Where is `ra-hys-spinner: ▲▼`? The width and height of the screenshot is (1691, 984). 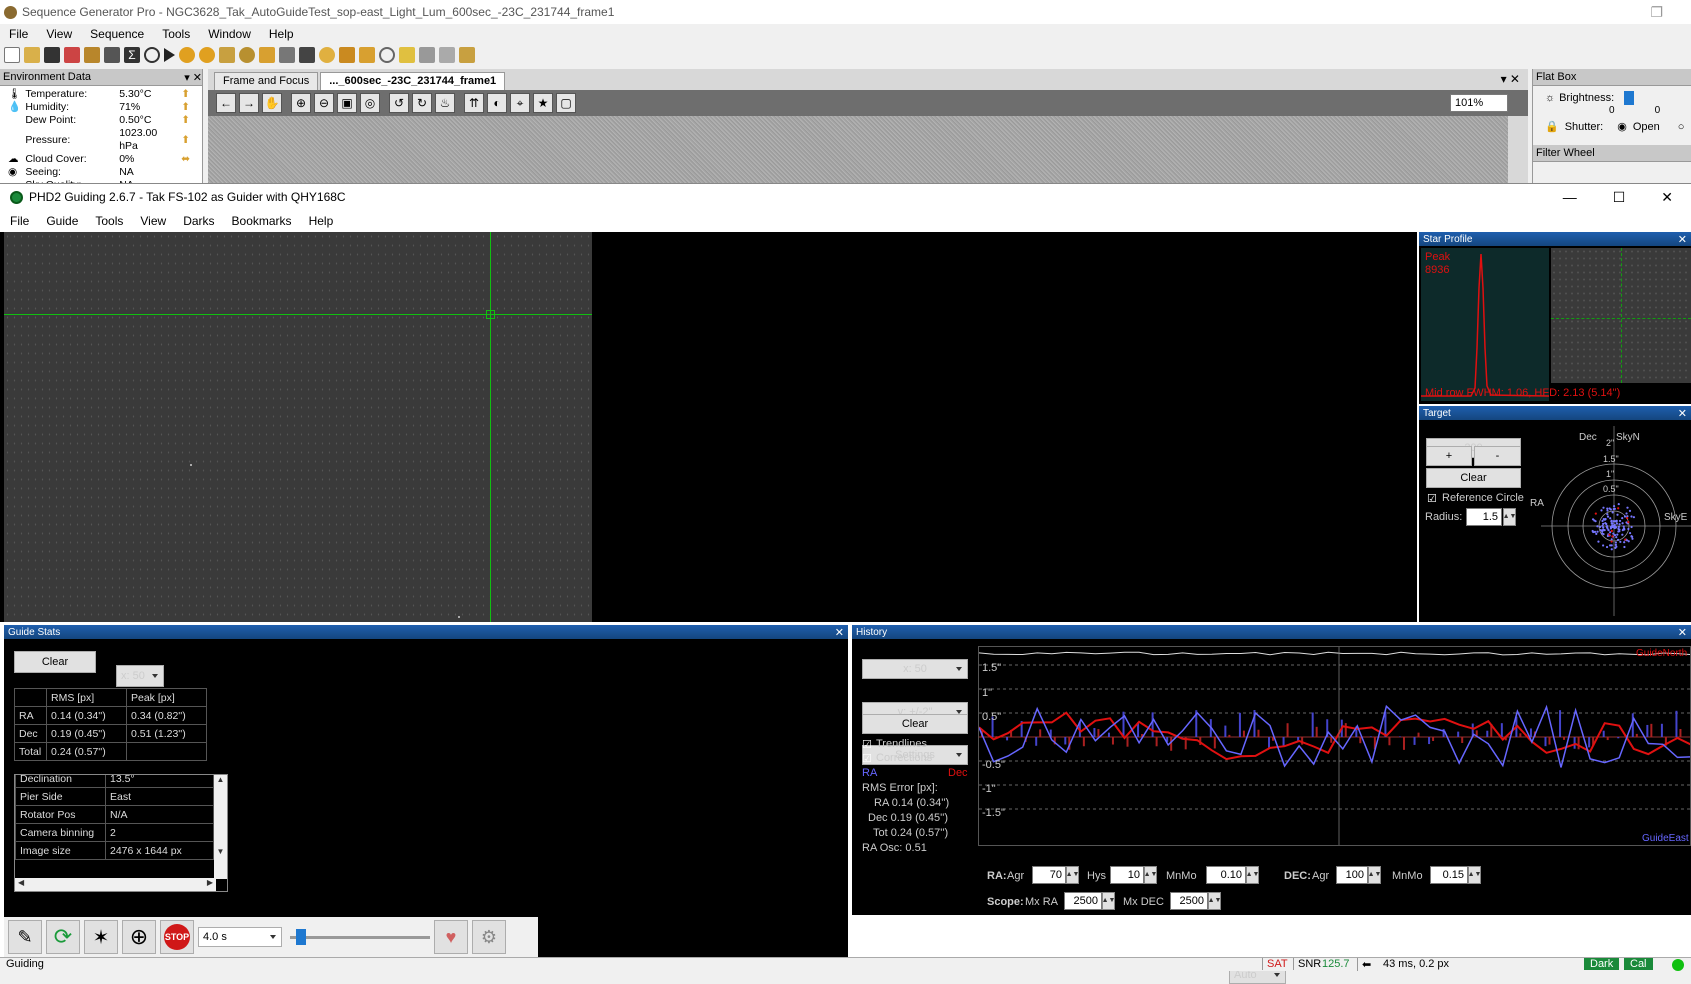
ra-hys-spinner: ▲▼ is located at coordinates (1150, 875).